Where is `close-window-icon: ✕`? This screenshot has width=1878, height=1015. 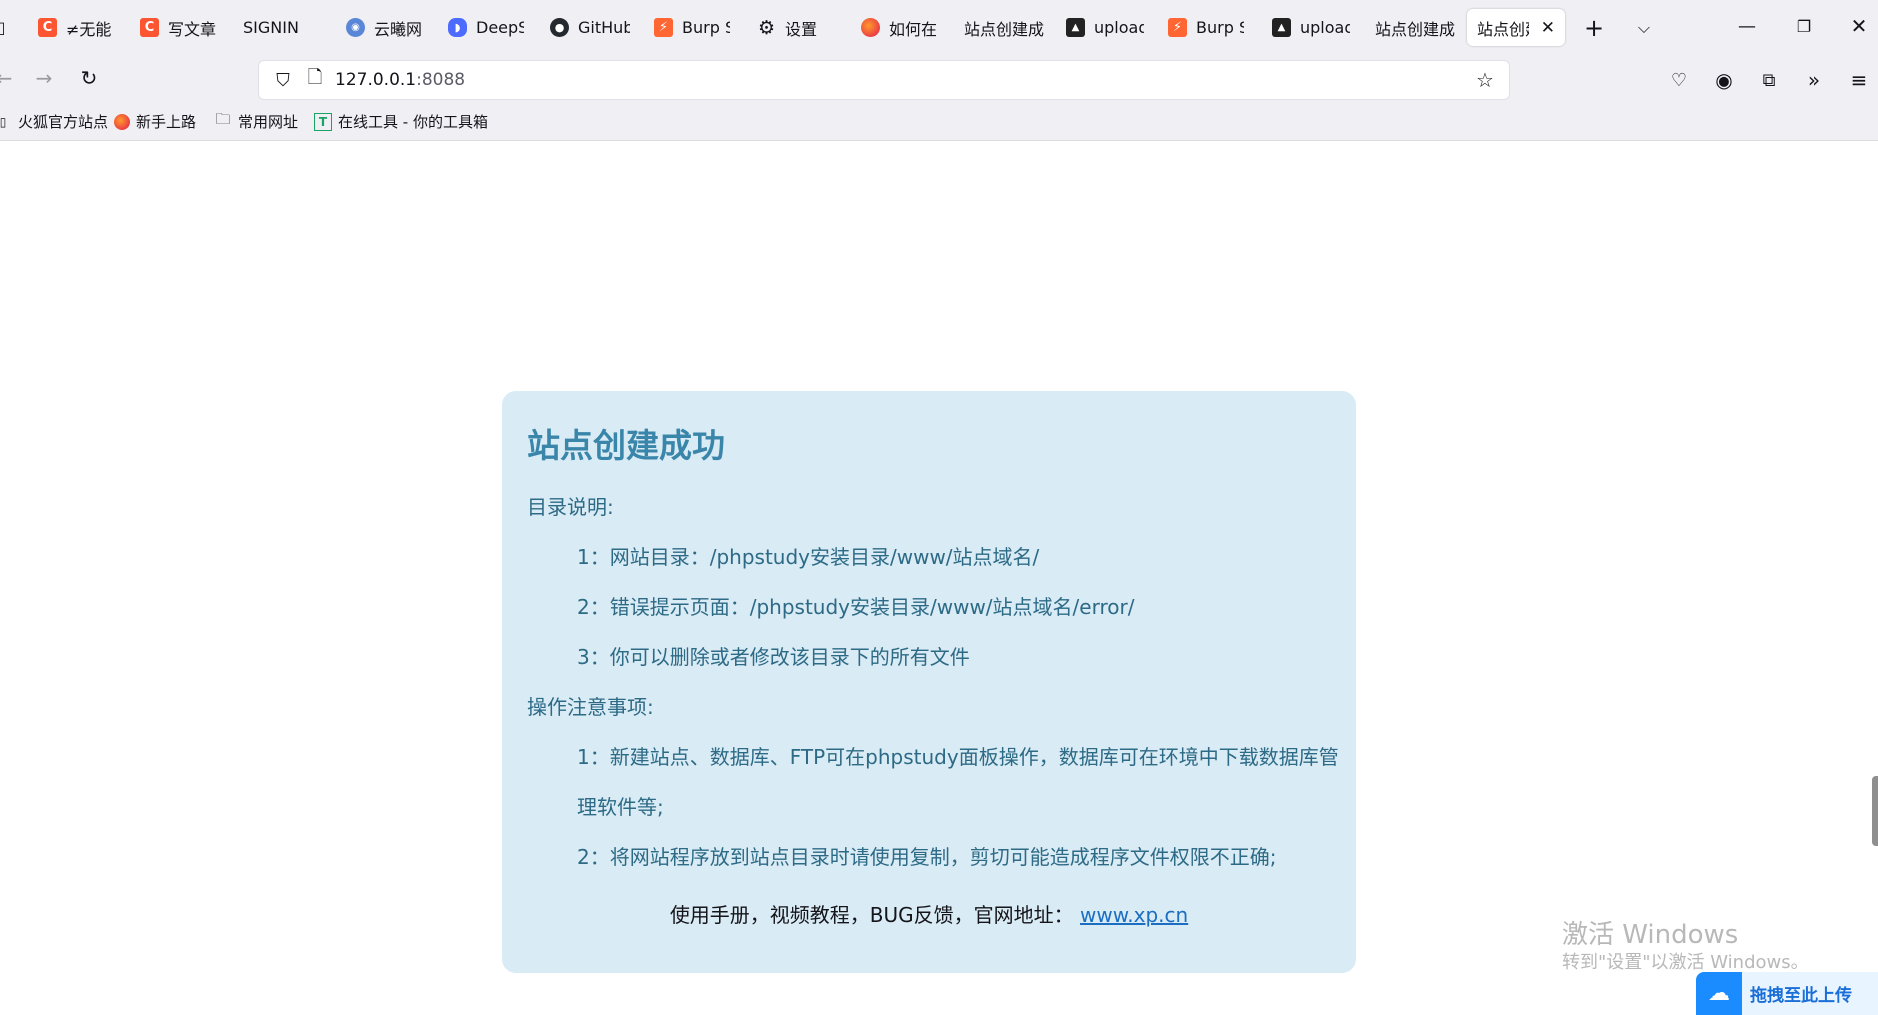 close-window-icon: ✕ is located at coordinates (1859, 26).